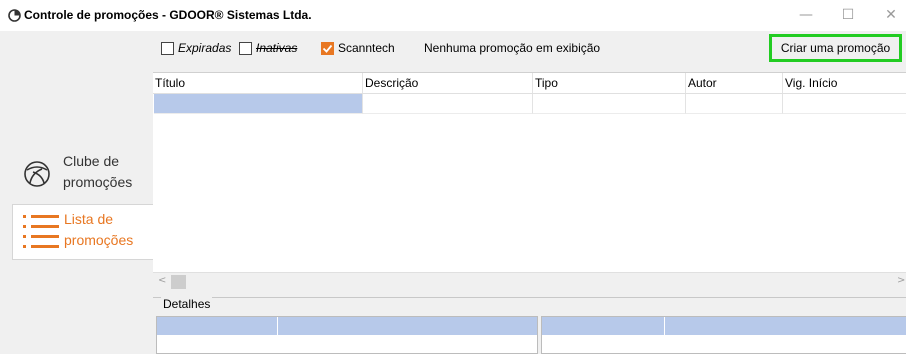 Image resolution: width=906 pixels, height=354 pixels. What do you see at coordinates (245, 48) in the screenshot?
I see `inativas-checkbox` at bounding box center [245, 48].